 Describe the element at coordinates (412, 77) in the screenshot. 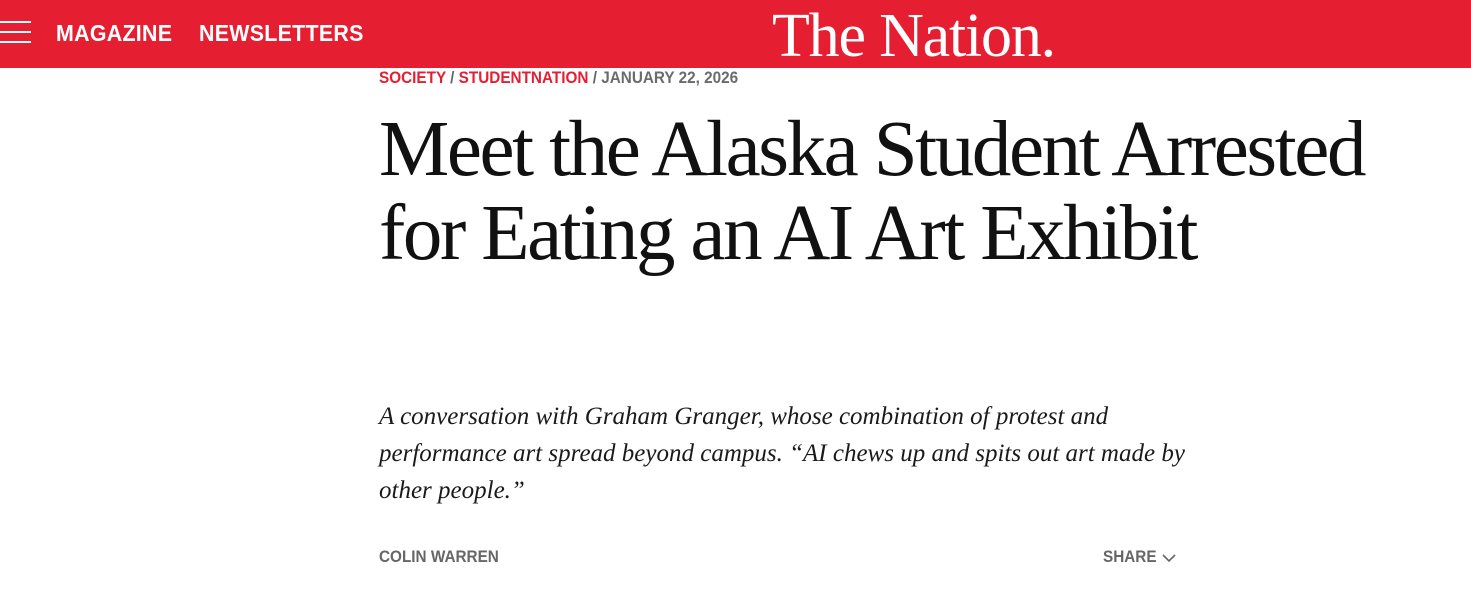

I see `category-link-society: SOCIETY` at that location.